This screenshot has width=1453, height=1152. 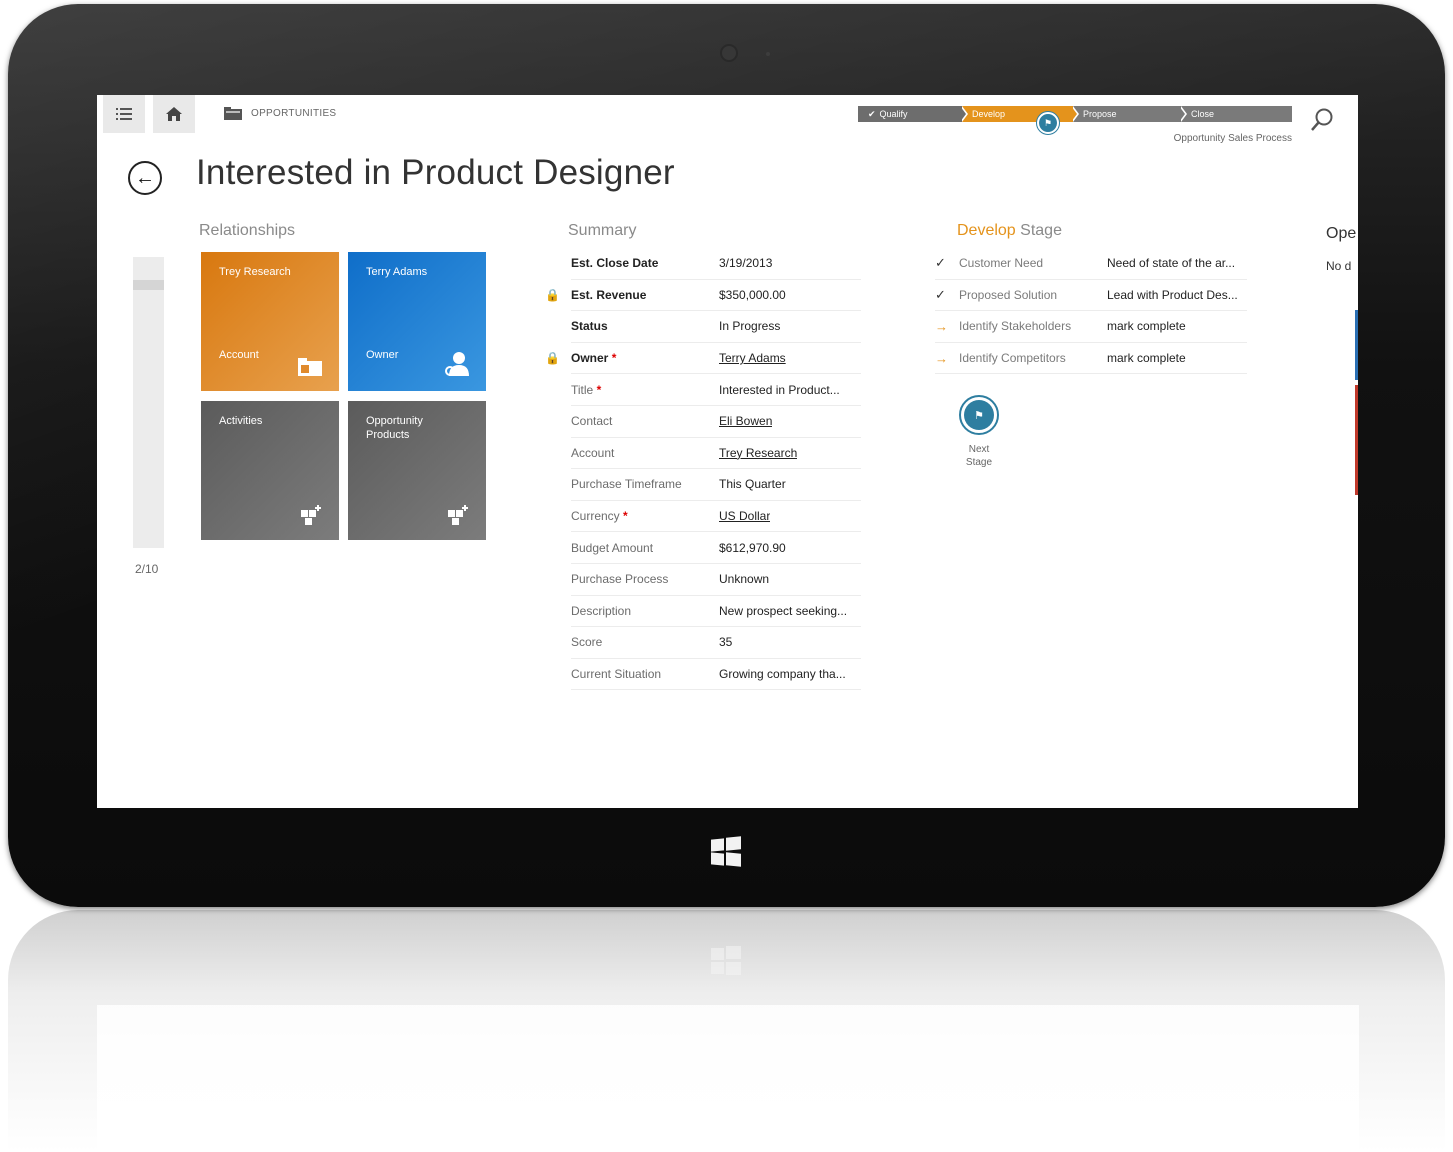 I want to click on stage-close: Close, so click(x=1236, y=114).